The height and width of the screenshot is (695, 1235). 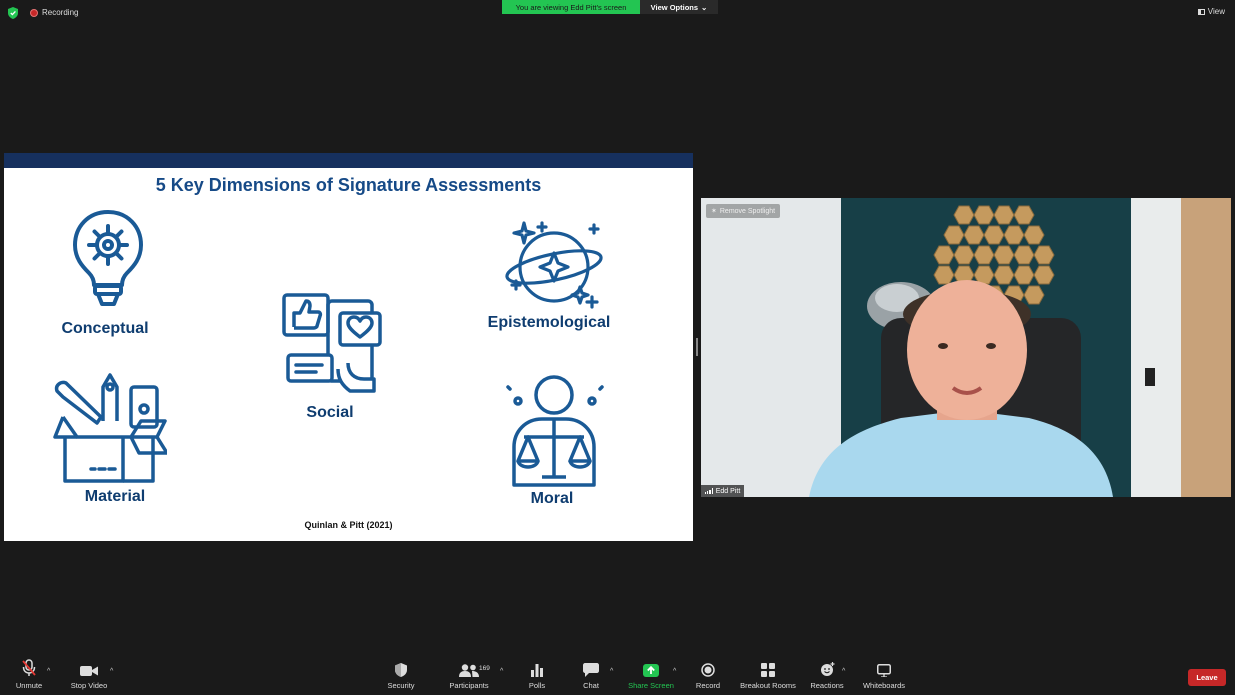 I want to click on view-options-label: View Options, so click(x=674, y=7).